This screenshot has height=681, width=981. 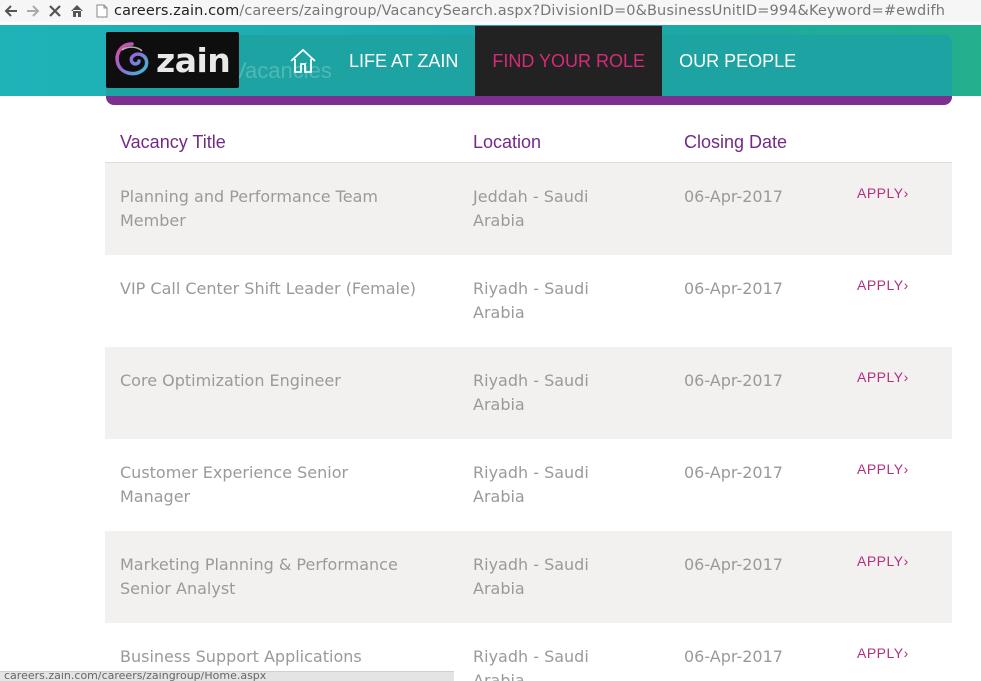 What do you see at coordinates (132, 59) in the screenshot?
I see `zain-swirl-icon` at bounding box center [132, 59].